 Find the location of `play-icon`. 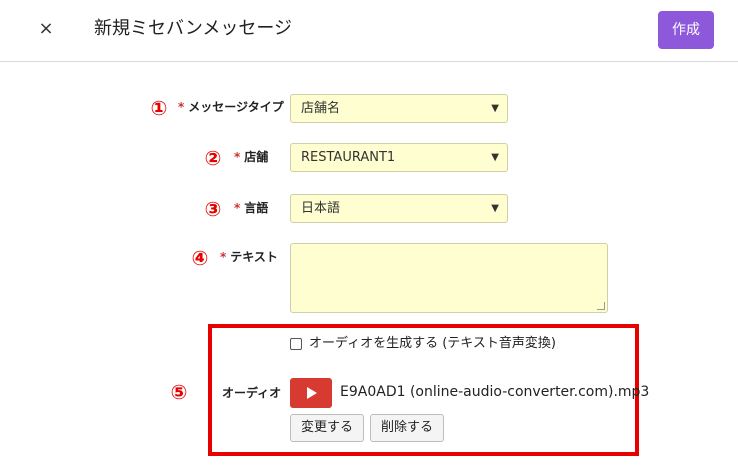

play-icon is located at coordinates (312, 393).